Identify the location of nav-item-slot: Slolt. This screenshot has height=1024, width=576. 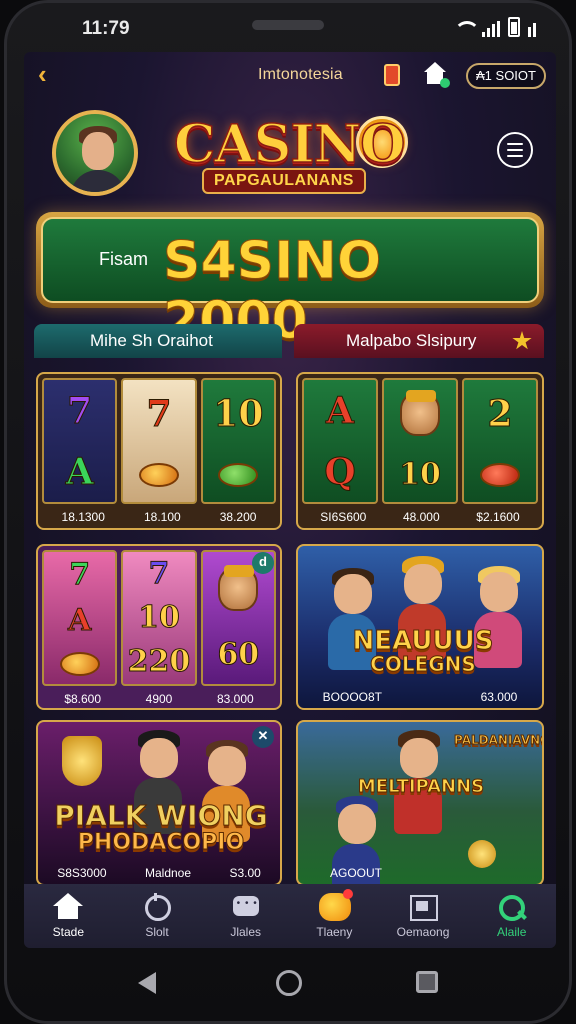
(157, 916).